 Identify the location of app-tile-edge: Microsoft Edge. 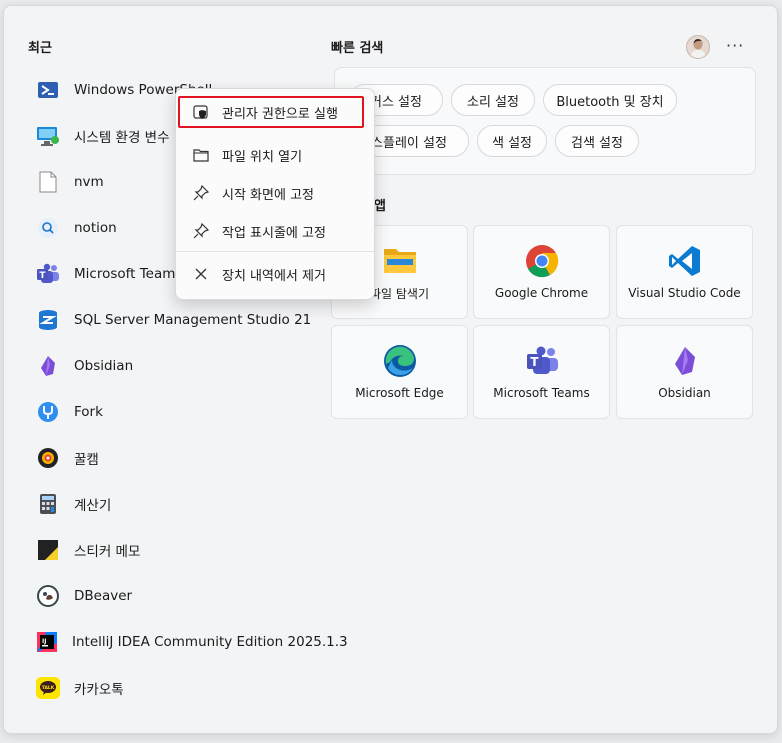
(399, 372).